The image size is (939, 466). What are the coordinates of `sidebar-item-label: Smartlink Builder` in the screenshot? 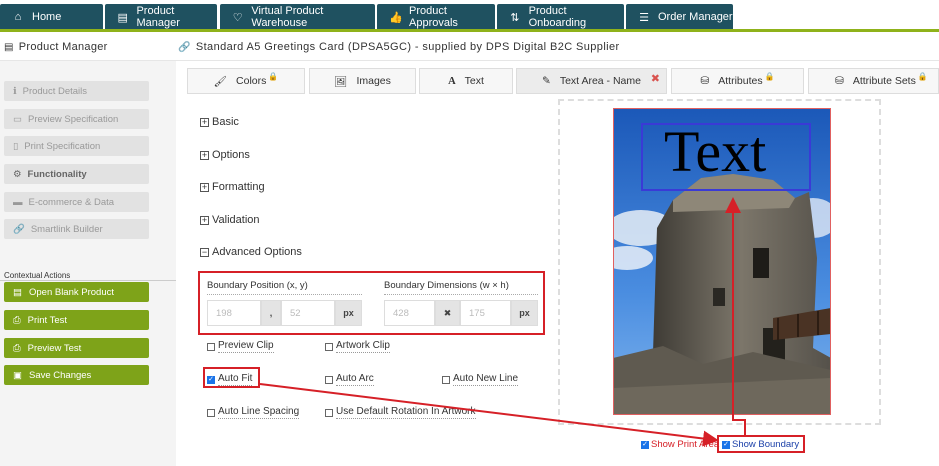 It's located at (66, 229).